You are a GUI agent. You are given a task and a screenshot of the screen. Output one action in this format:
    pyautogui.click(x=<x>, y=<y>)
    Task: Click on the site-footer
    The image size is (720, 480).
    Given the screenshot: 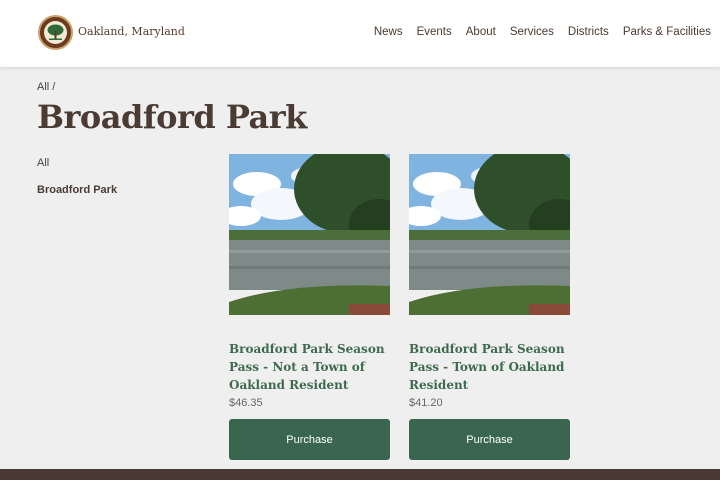 What is the action you would take?
    pyautogui.click(x=360, y=474)
    